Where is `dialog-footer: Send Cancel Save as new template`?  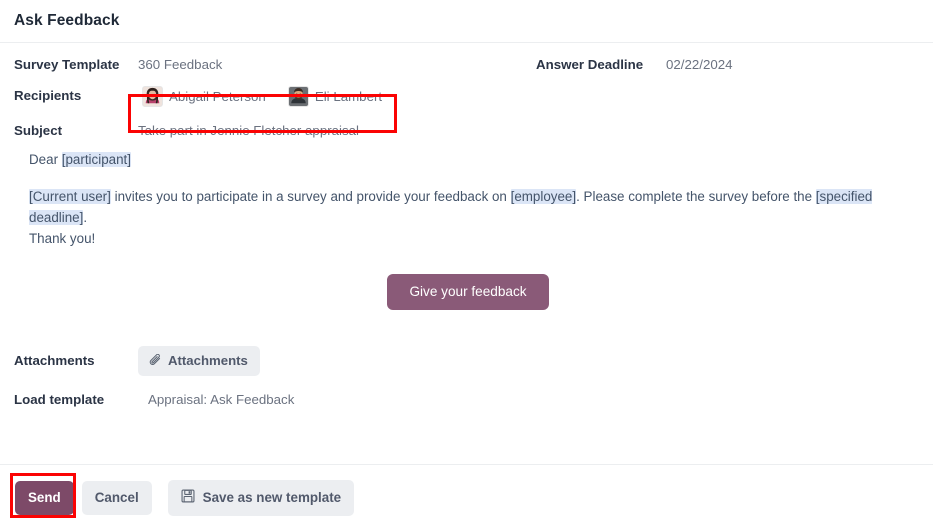
dialog-footer: Send Cancel Save as new template is located at coordinates (466, 497).